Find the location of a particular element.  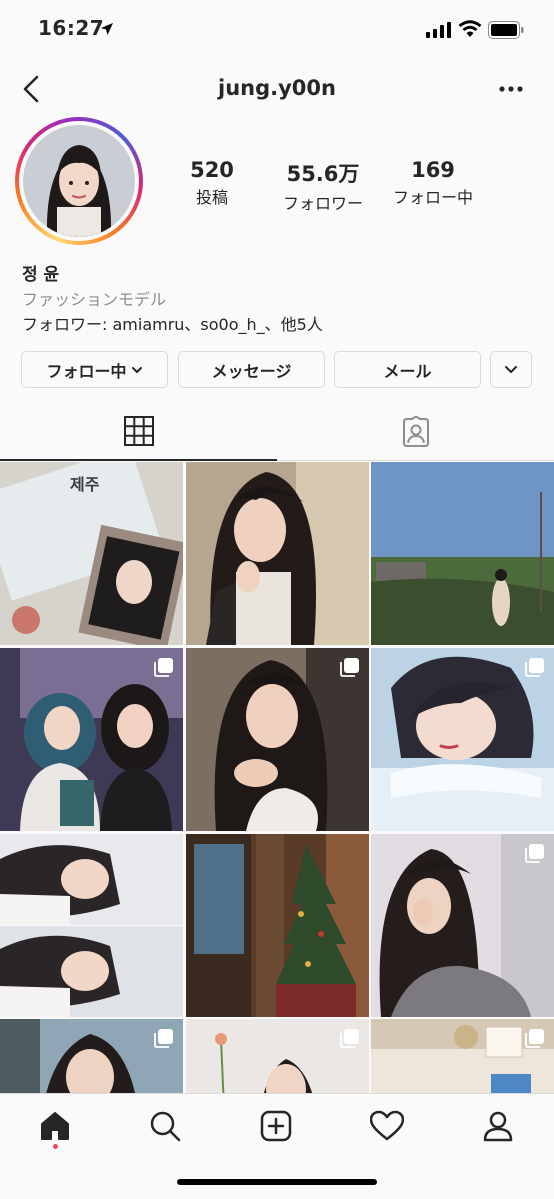

home-icon is located at coordinates (55, 1126).